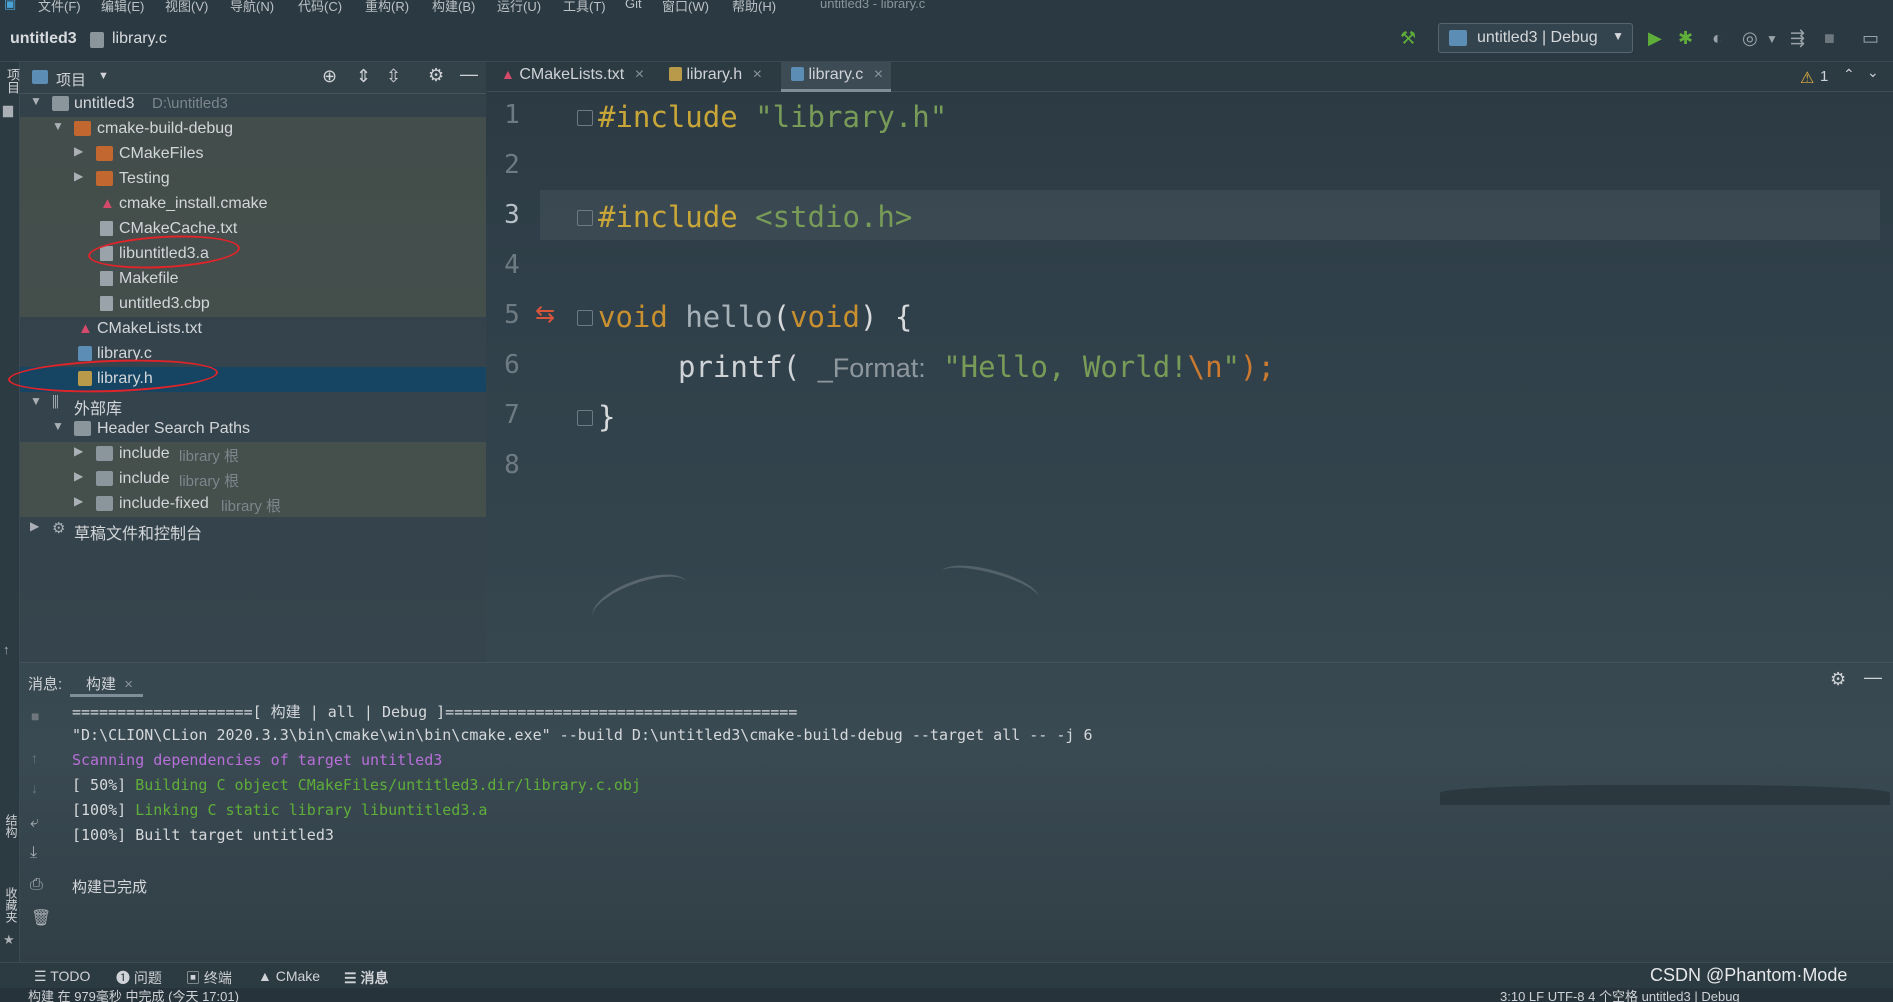 Image resolution: width=1893 pixels, height=1002 pixels. What do you see at coordinates (41, 918) in the screenshot?
I see `trash-icon: 🗑` at bounding box center [41, 918].